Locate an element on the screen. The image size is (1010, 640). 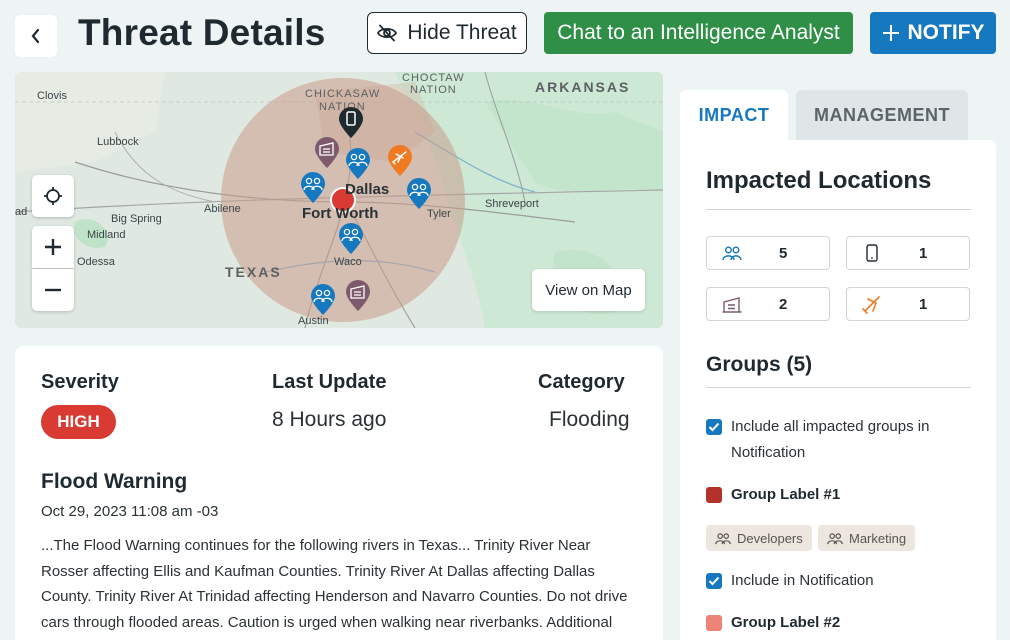
include-all-checkbox is located at coordinates (714, 427).